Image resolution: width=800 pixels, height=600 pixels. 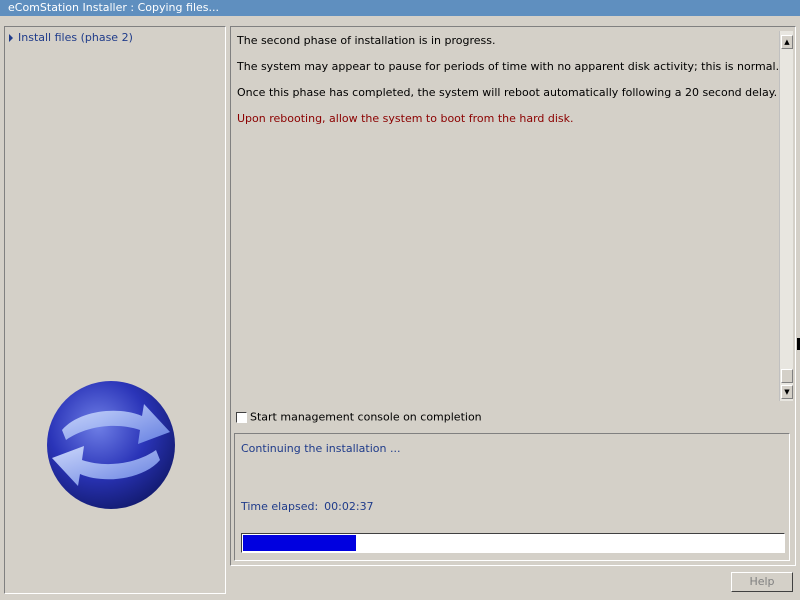 What do you see at coordinates (513, 543) in the screenshot?
I see `progress-bar` at bounding box center [513, 543].